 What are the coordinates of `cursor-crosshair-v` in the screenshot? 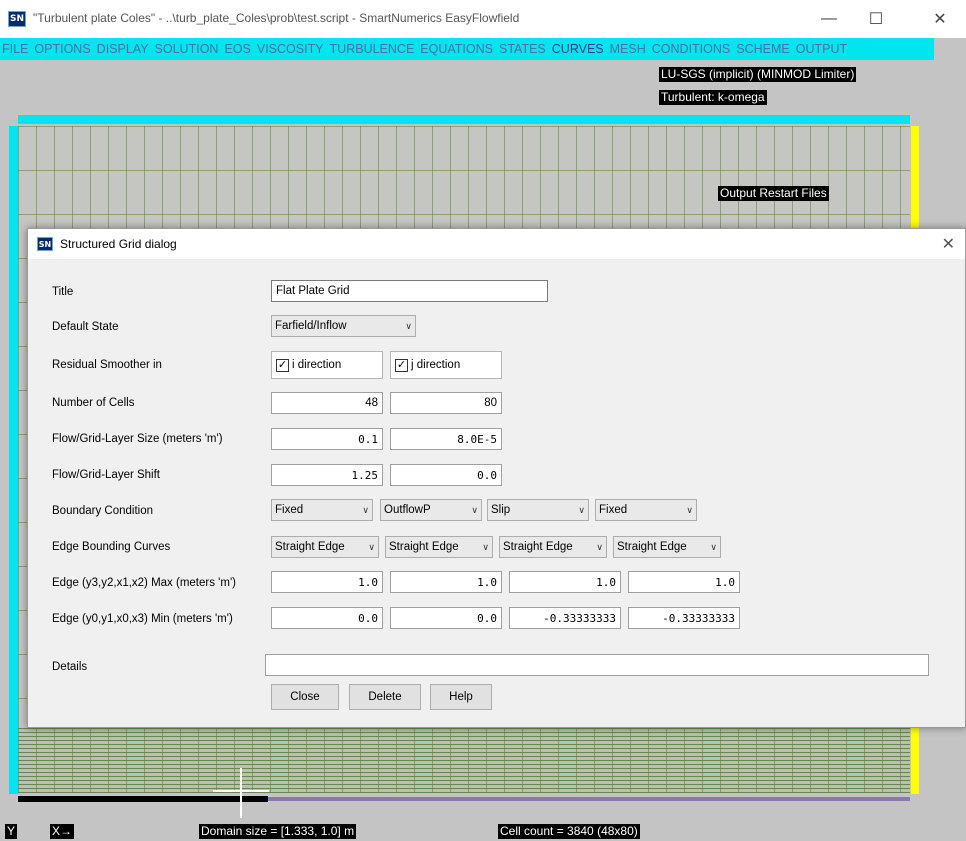 It's located at (241, 793).